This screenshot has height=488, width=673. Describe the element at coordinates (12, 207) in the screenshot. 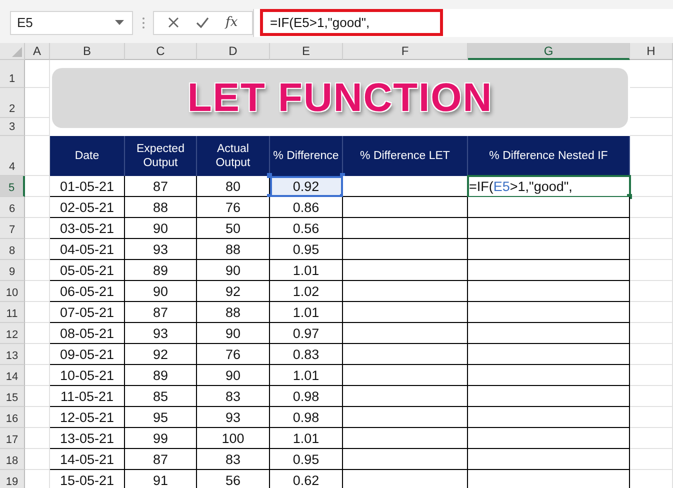

I see `row-header: 6` at that location.